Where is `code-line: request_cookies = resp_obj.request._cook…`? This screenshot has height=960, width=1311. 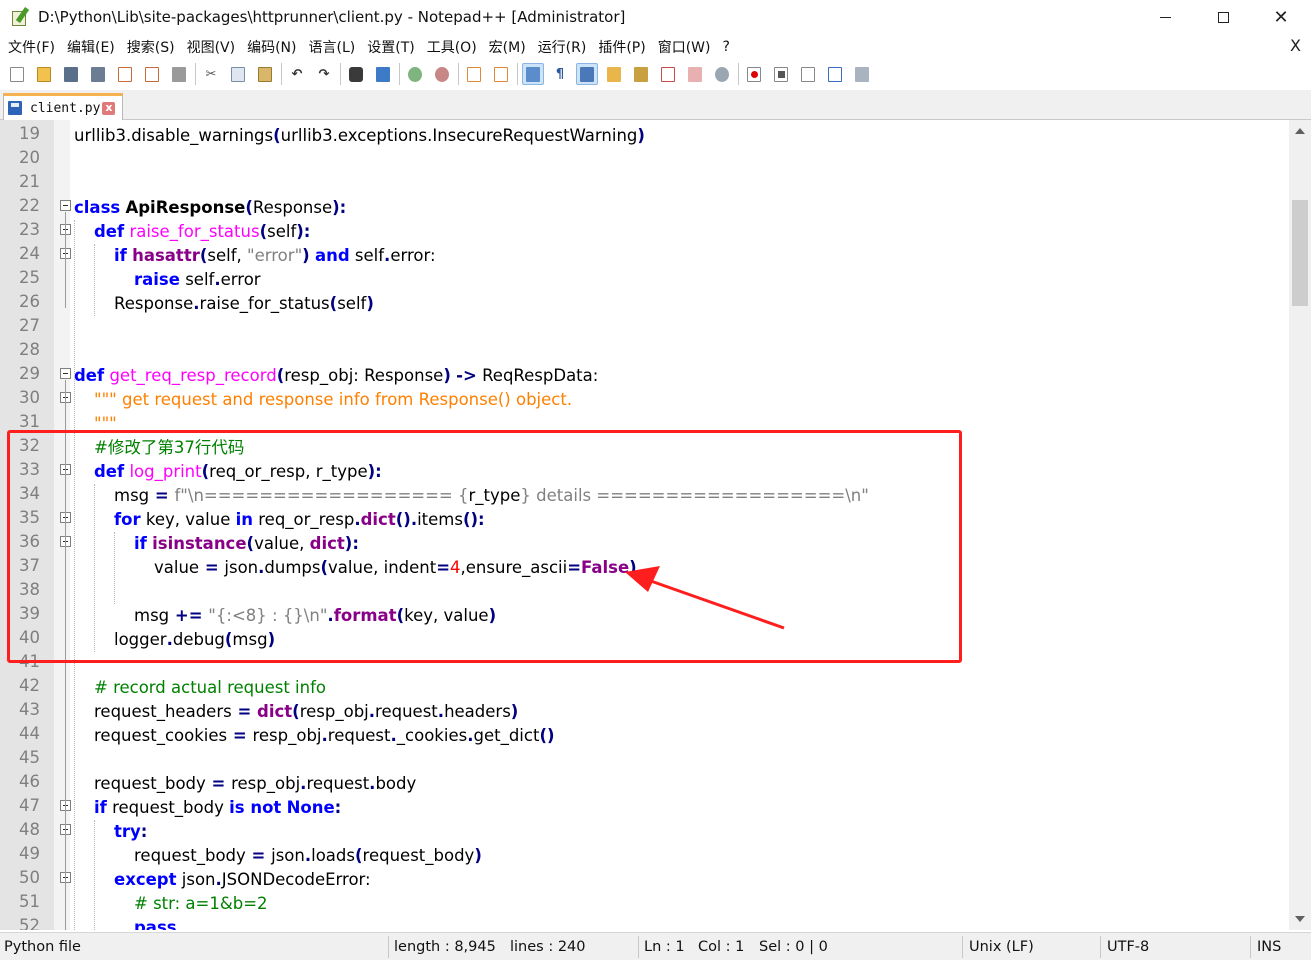
code-line: request_cookies = resp_obj.request._cook… is located at coordinates (324, 736).